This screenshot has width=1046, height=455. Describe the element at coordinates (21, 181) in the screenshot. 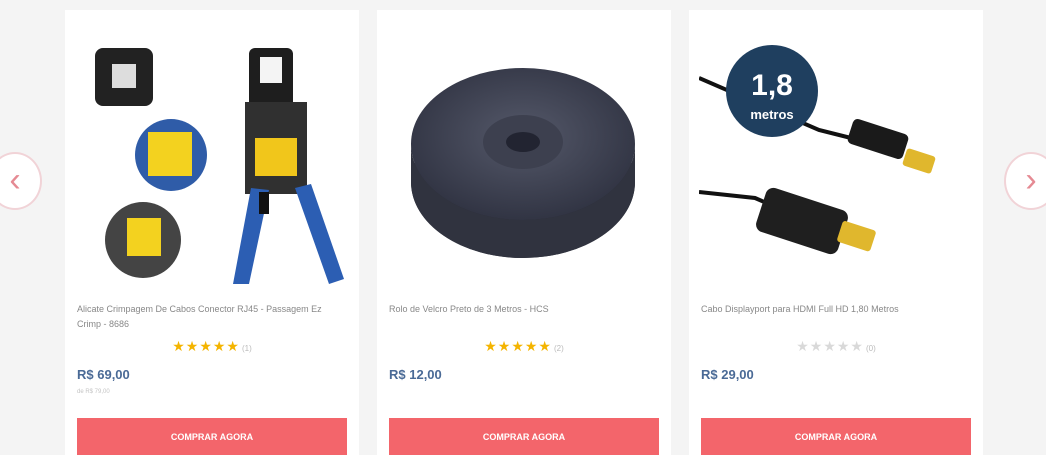

I see `carousel-prev-button: ‹` at that location.